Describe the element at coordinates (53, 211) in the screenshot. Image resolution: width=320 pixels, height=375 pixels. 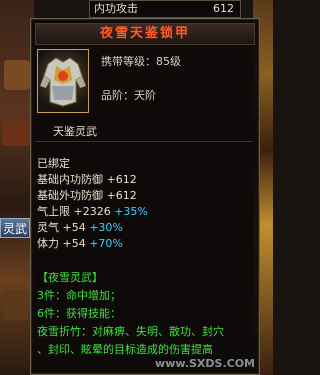
I see `stat-name: 气上限` at that location.